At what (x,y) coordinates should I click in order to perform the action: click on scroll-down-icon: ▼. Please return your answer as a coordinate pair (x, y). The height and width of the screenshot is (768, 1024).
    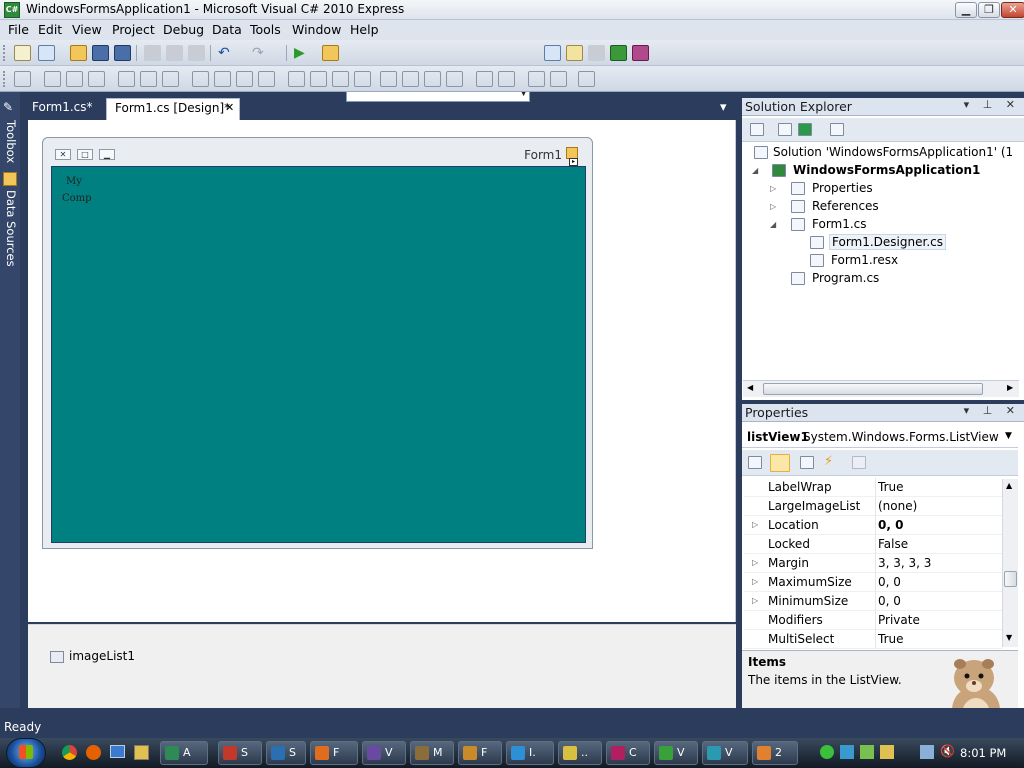
    Looking at the image, I should click on (1009, 637).